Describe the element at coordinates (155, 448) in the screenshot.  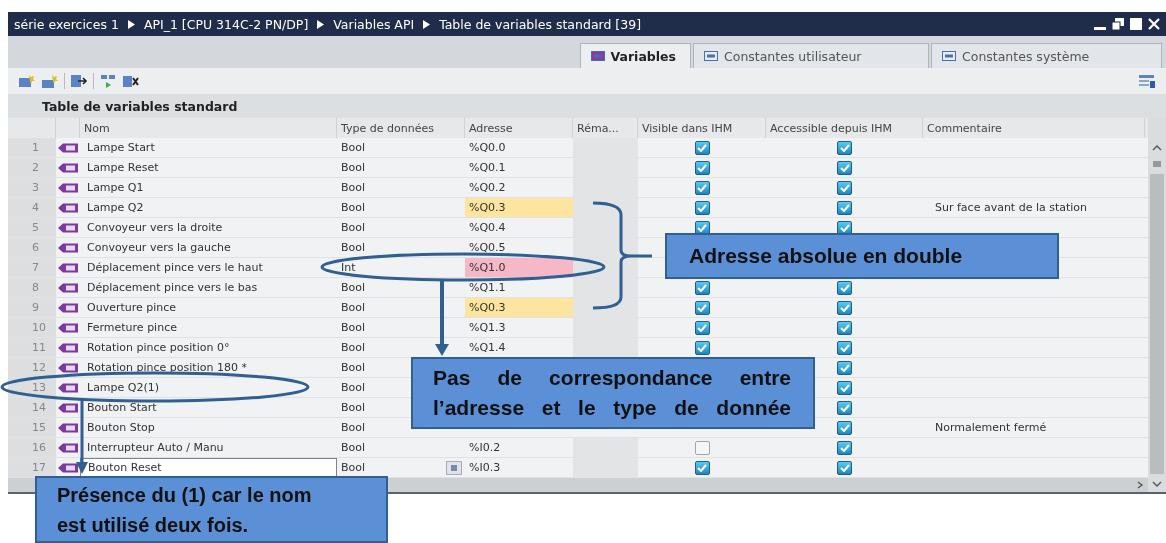
I see `table-cell-text: Interrupteur Auto / Manu` at that location.